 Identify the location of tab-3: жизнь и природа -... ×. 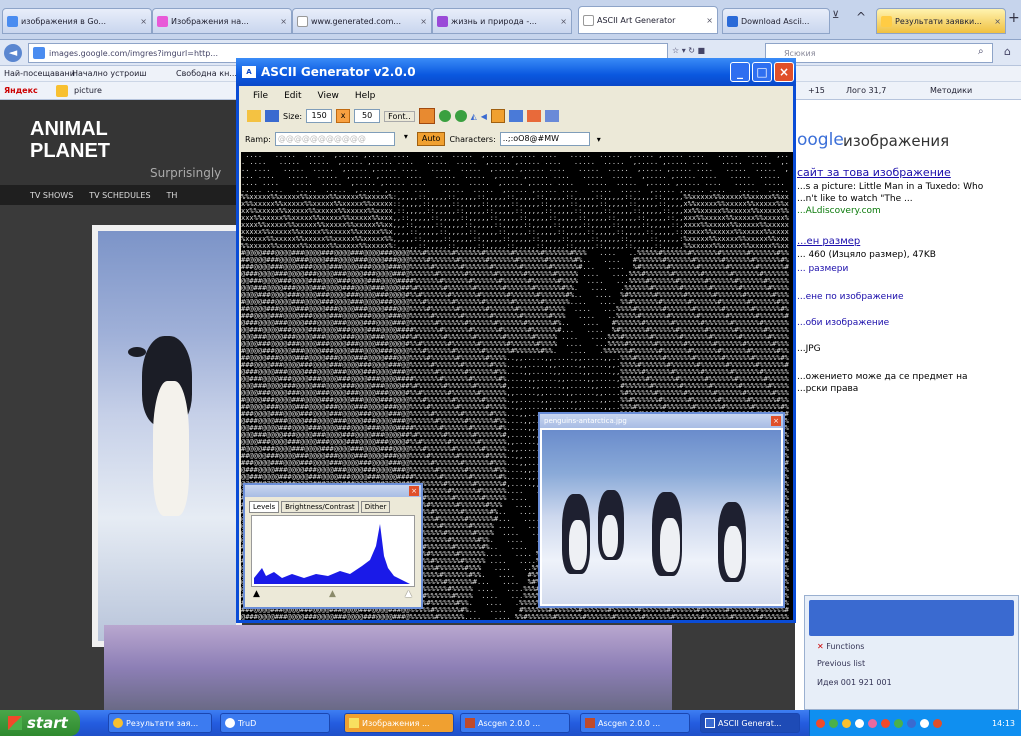
(502, 21).